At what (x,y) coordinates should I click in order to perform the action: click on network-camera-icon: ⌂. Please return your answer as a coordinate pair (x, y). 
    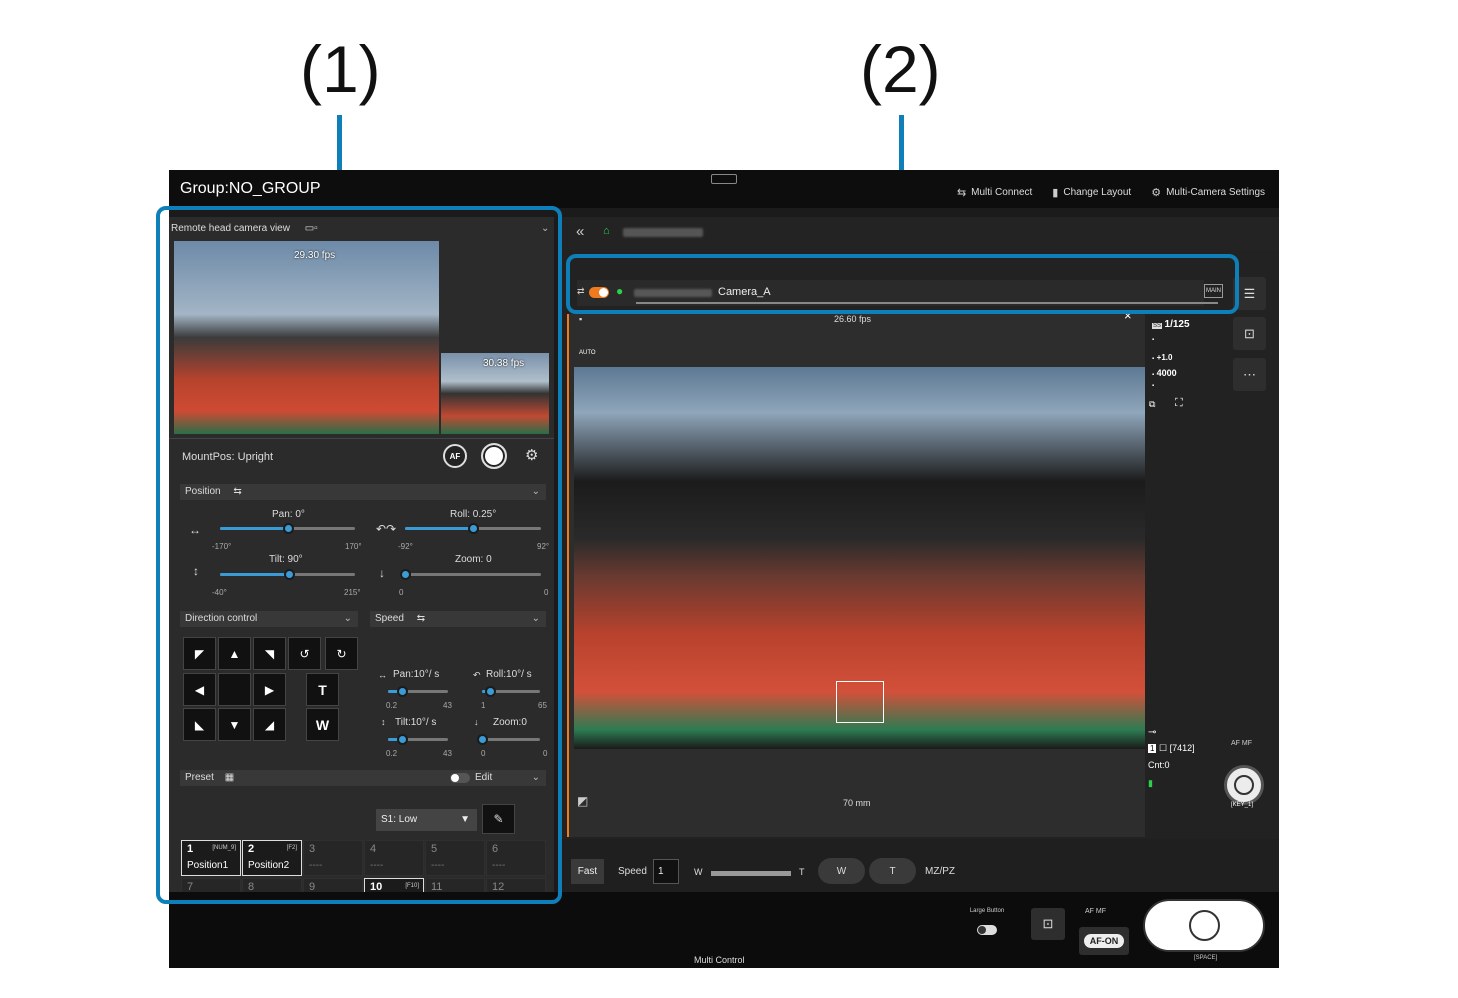
    Looking at the image, I should click on (606, 231).